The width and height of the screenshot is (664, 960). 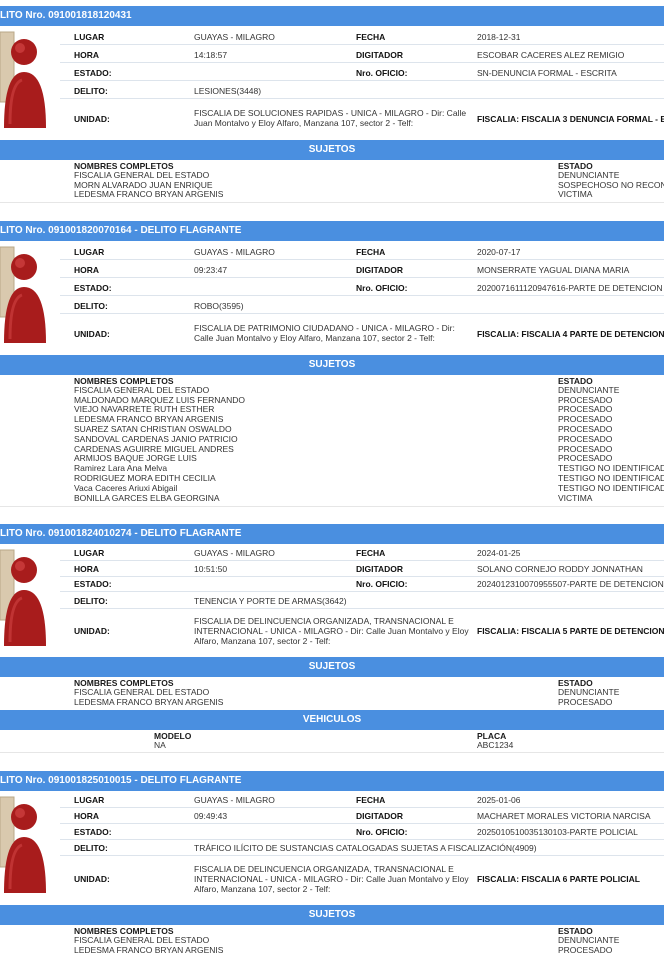 I want to click on subject-name: Ramirez Lara Ana Melva, so click(x=121, y=469).